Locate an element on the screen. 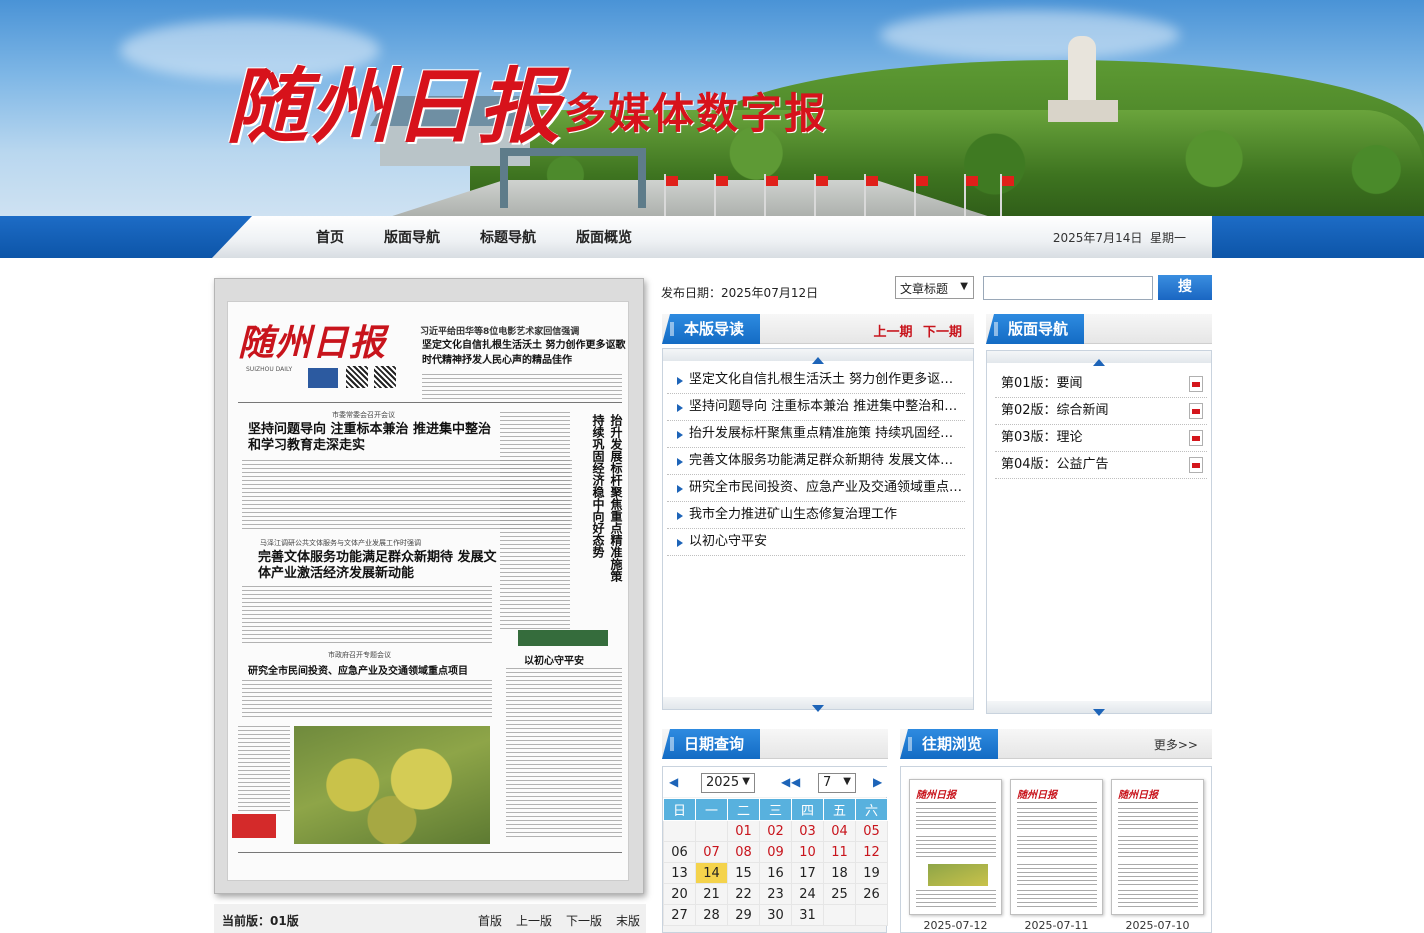  article-item: 坚持问题导向 注重标本兼治 推进集中整治和学习教育走深走实 is located at coordinates (816, 407).